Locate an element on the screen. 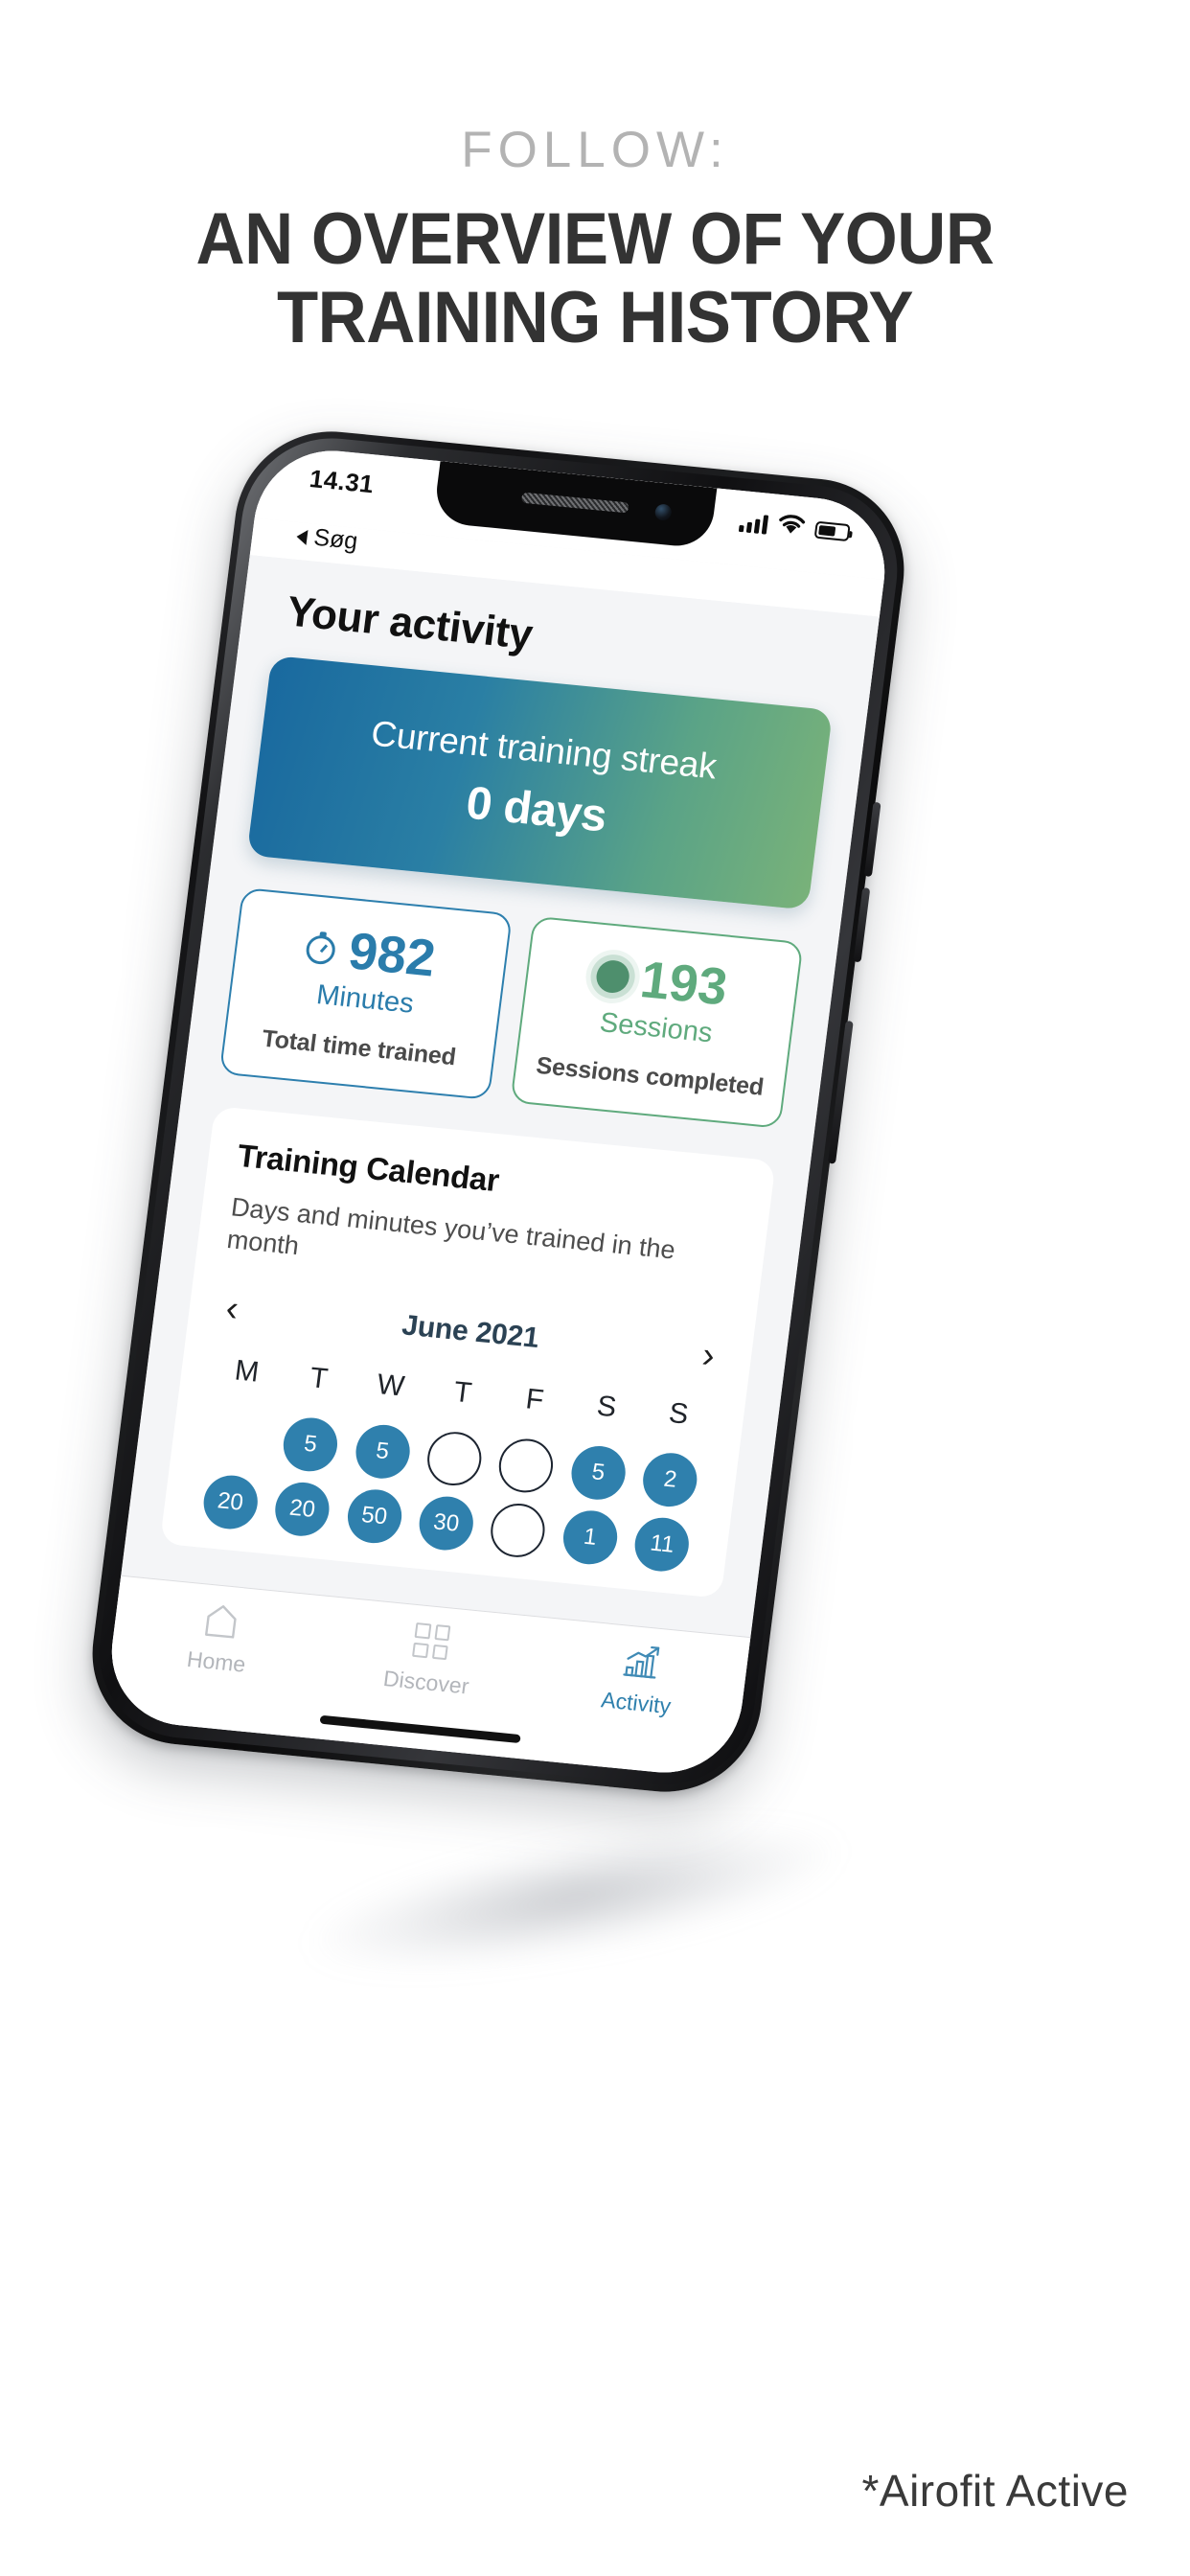  back-link-label: Søg is located at coordinates (335, 539).